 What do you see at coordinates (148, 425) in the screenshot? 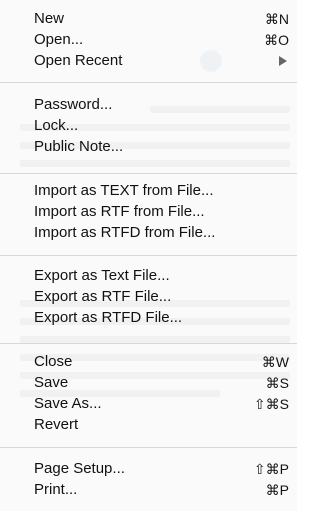
I see `menu-item-revert: Revert` at bounding box center [148, 425].